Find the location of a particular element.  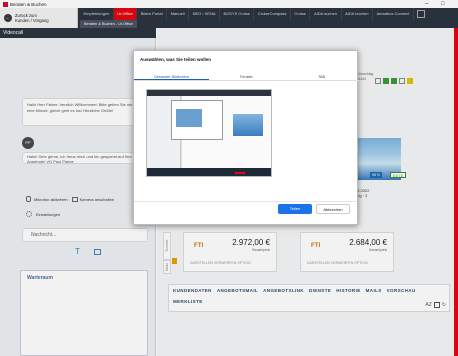

dialog-tabs: Gesamter Bildschirm Fenster TAB is located at coordinates (246, 77).